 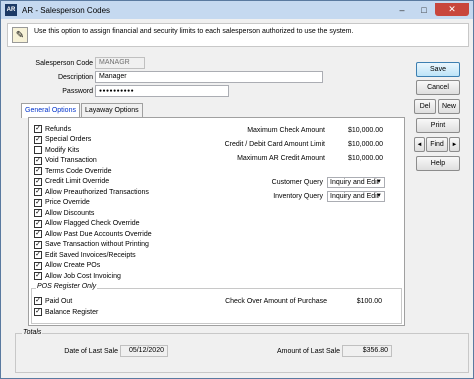 What do you see at coordinates (52, 129) in the screenshot?
I see `option-refunds: ✓ Refunds` at bounding box center [52, 129].